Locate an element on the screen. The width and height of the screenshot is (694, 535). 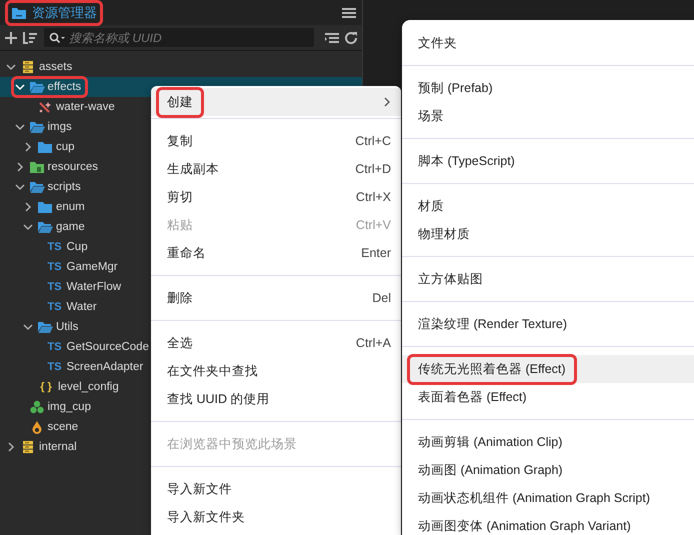
shortcut-label: Ctrl+C is located at coordinates (373, 141).